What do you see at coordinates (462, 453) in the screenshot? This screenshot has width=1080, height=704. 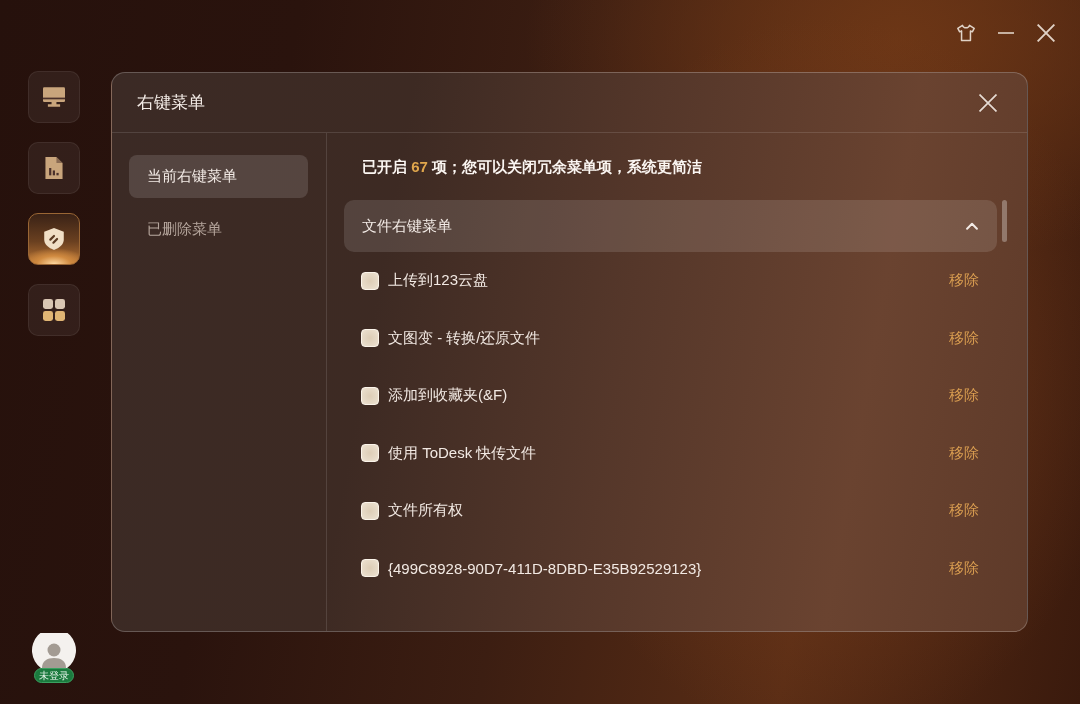 I see `item-label: 使用 ToDesk 快传文件` at bounding box center [462, 453].